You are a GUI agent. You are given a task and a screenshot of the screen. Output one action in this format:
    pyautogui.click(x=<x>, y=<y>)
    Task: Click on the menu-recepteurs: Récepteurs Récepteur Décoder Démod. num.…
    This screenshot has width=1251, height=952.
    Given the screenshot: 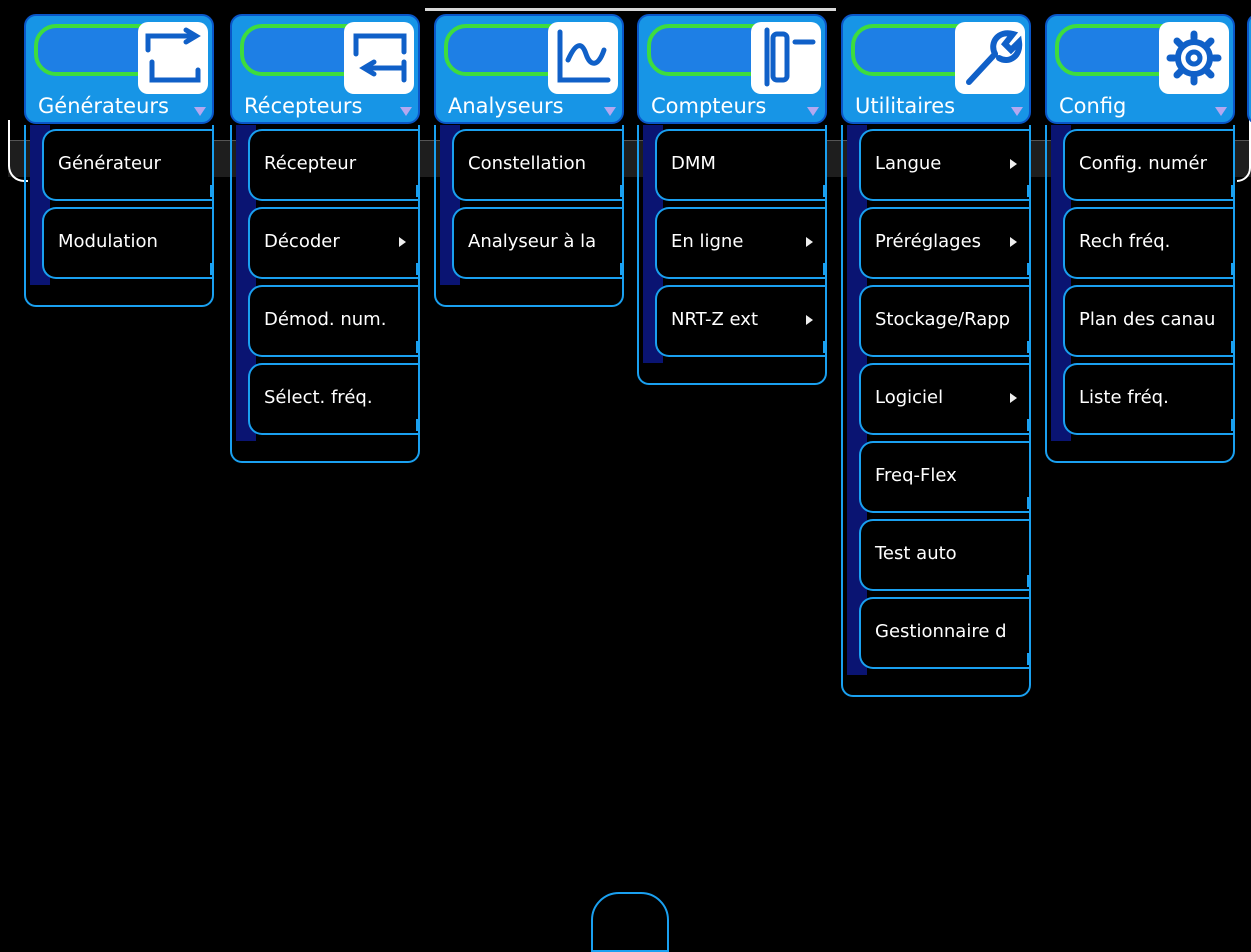 What is the action you would take?
    pyautogui.click(x=325, y=238)
    